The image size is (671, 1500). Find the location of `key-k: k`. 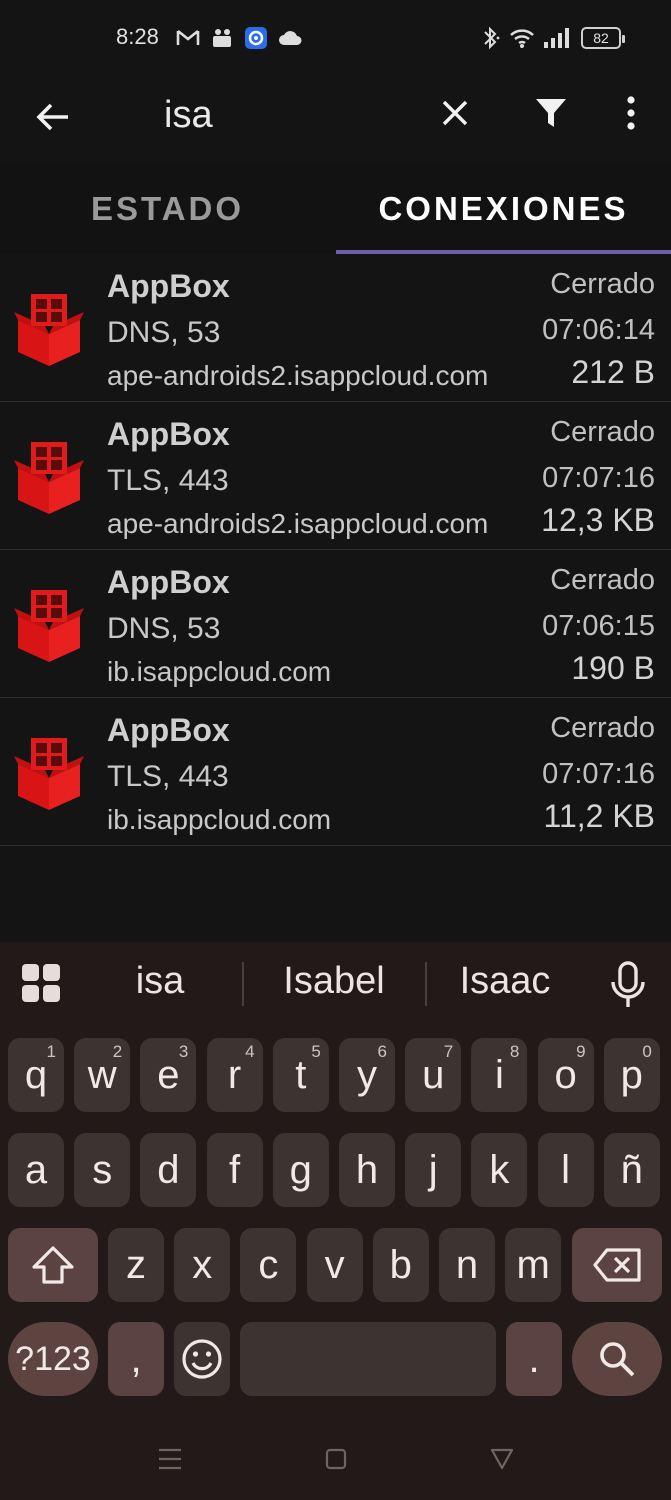

key-k: k is located at coordinates (499, 1170).